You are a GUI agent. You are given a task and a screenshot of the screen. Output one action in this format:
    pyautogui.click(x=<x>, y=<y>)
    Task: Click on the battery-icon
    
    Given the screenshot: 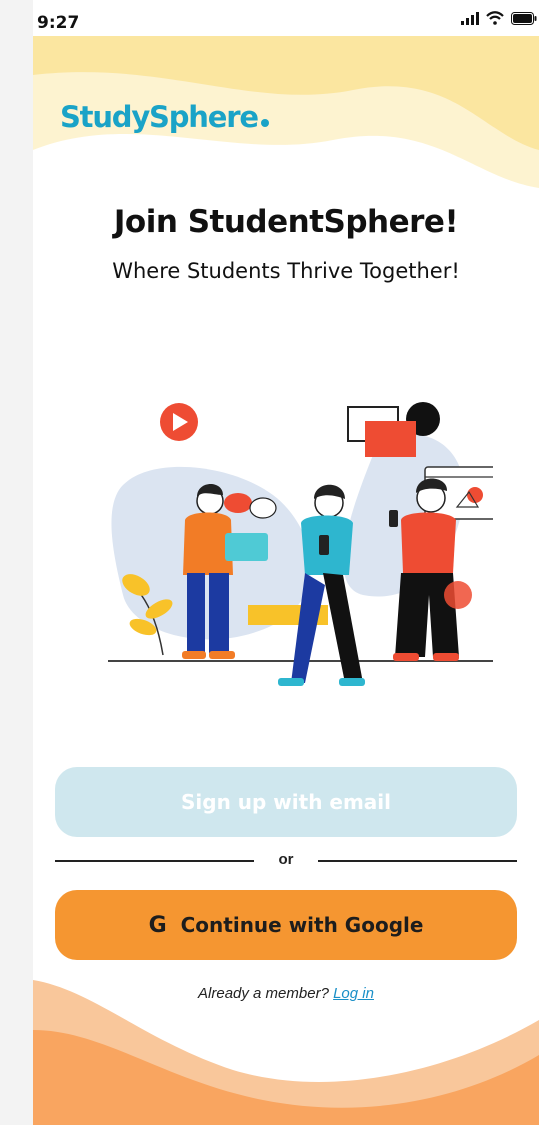 What is the action you would take?
    pyautogui.click(x=524, y=18)
    